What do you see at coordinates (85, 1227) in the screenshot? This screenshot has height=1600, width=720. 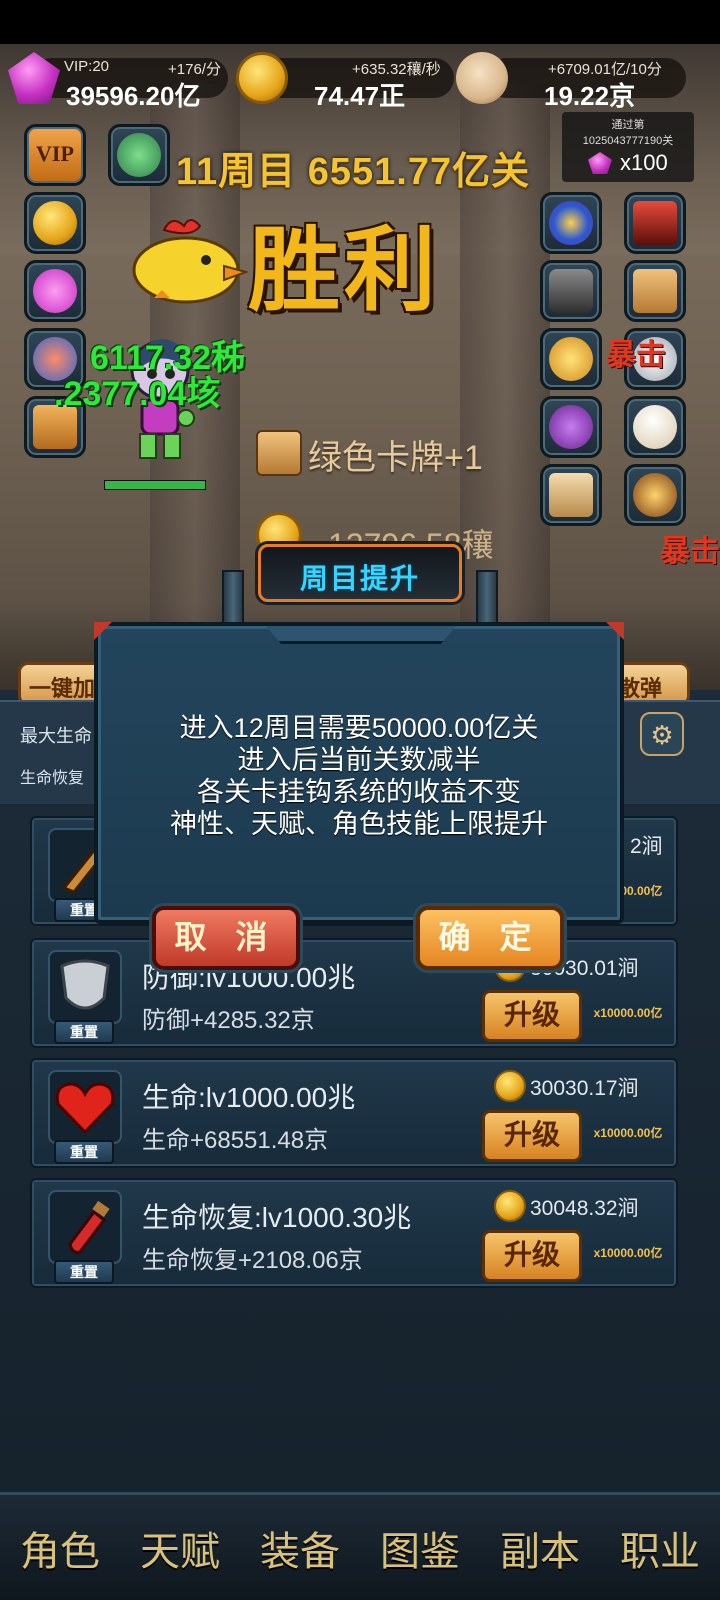 I see `potion-icon` at bounding box center [85, 1227].